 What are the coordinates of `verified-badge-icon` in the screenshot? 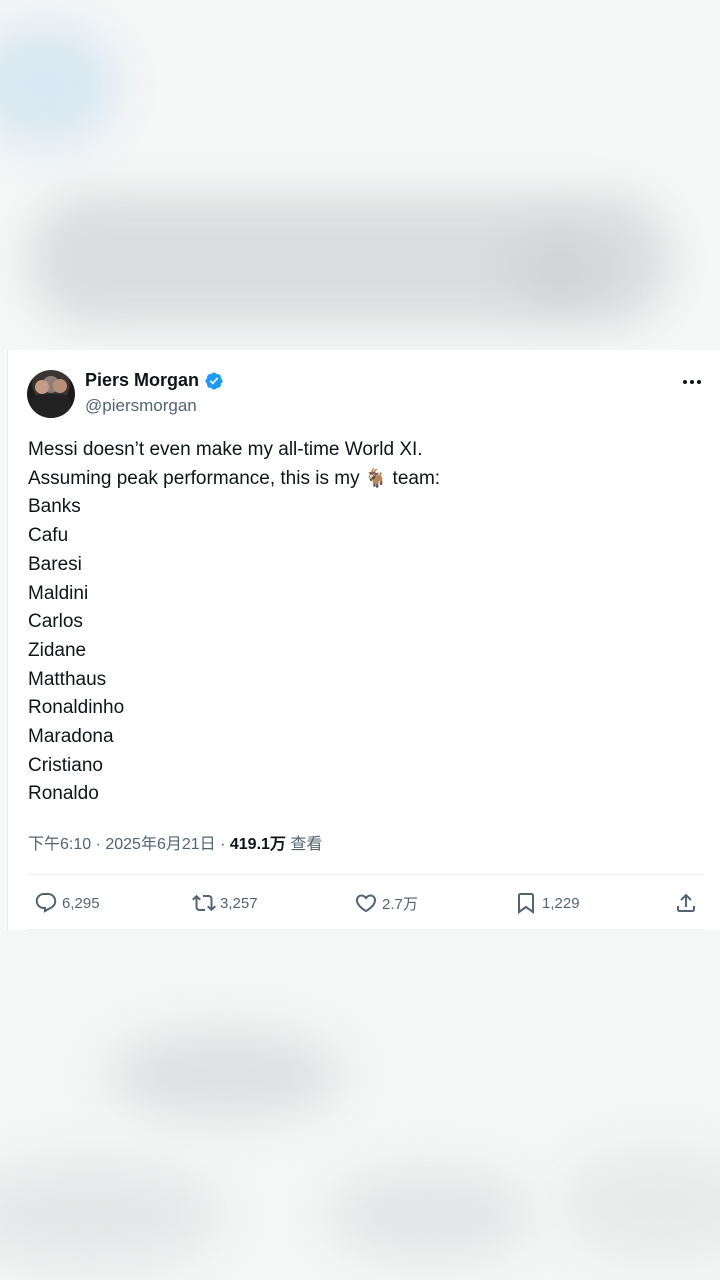 It's located at (214, 380).